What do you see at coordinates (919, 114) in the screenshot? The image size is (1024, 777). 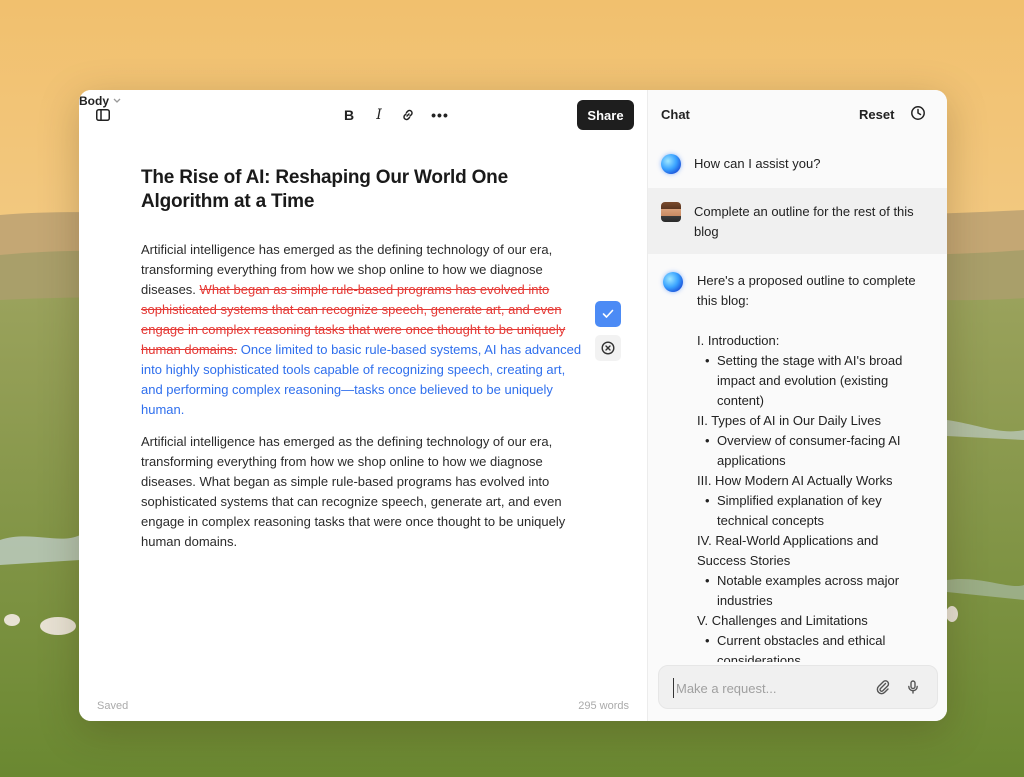 I see `history-icon` at bounding box center [919, 114].